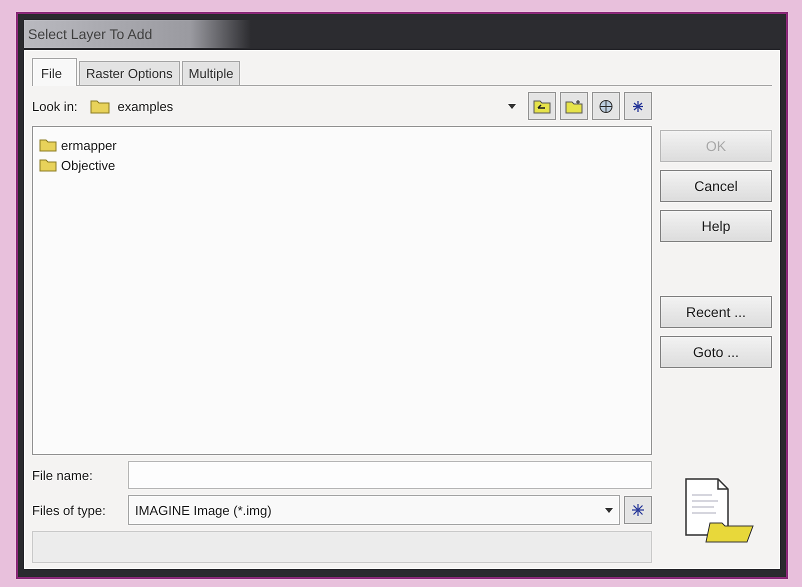  I want to click on tab: Raster Options, so click(129, 73).